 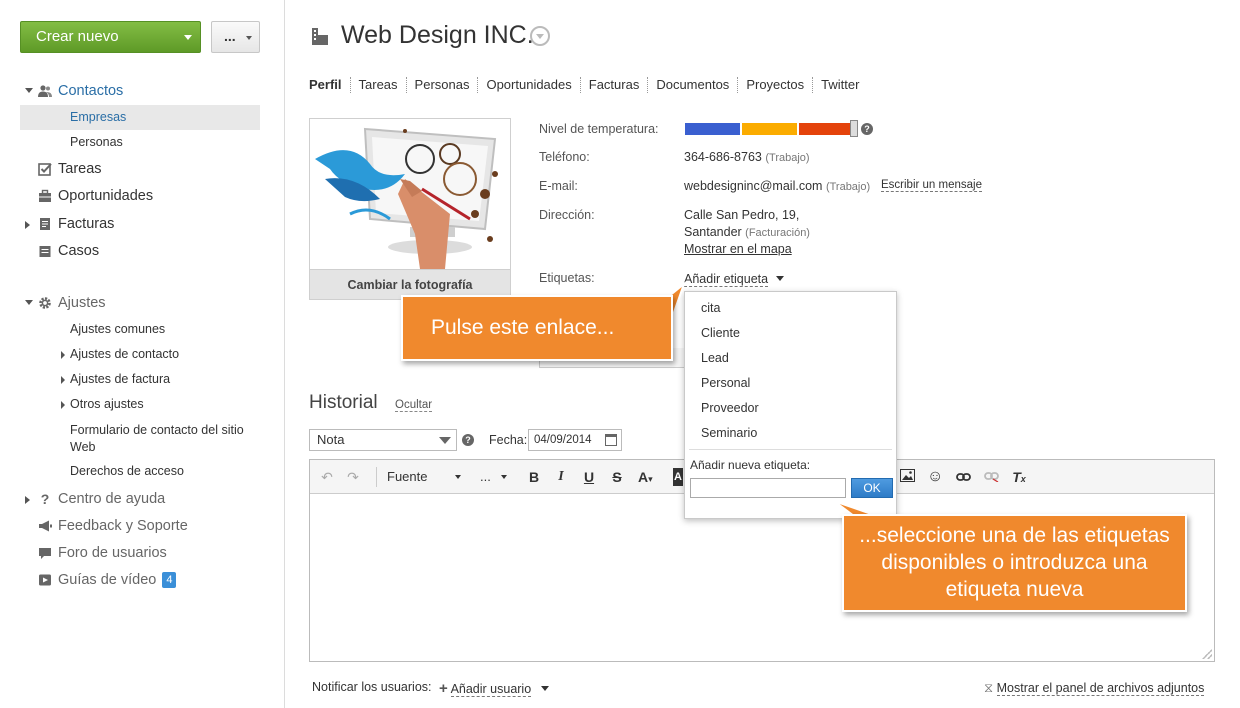 What do you see at coordinates (747, 157) in the screenshot?
I see `phone-value: 364-686-8763 (Trabajo)` at bounding box center [747, 157].